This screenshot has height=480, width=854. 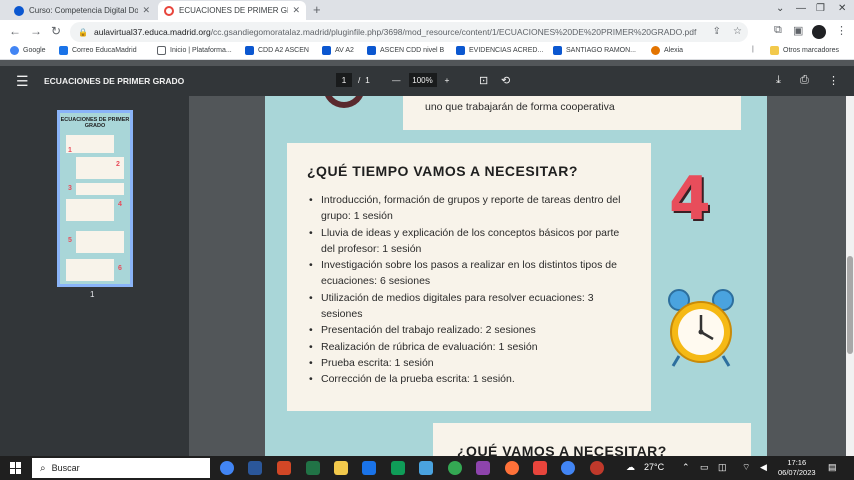 What do you see at coordinates (63, 50) in the screenshot?
I see `mail-icon` at bounding box center [63, 50].